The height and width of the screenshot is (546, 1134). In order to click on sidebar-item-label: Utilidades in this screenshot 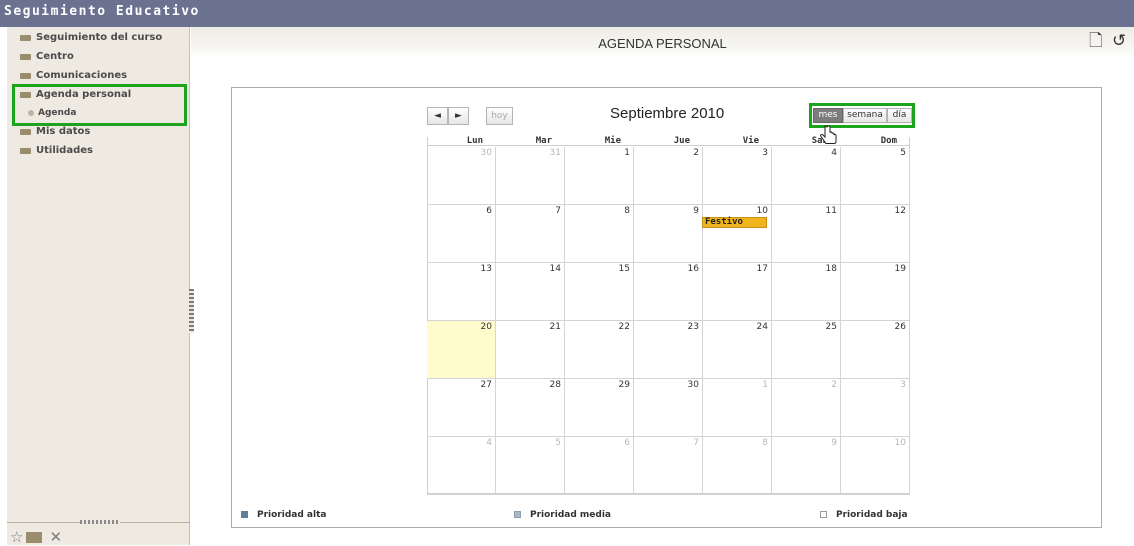, I will do `click(64, 150)`.